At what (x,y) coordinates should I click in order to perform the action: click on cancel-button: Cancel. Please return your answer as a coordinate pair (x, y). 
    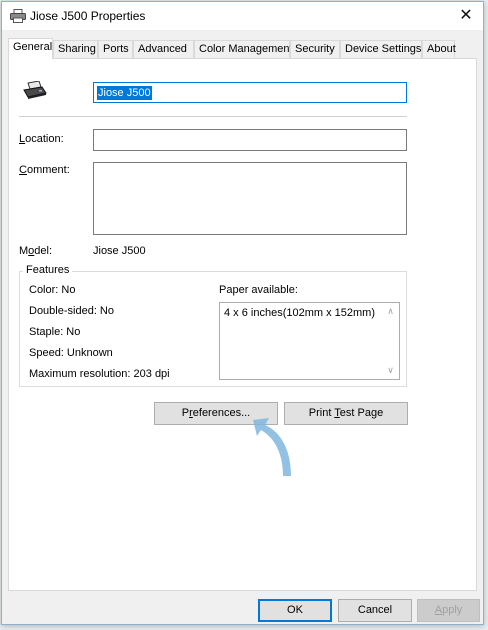
    Looking at the image, I should click on (375, 610).